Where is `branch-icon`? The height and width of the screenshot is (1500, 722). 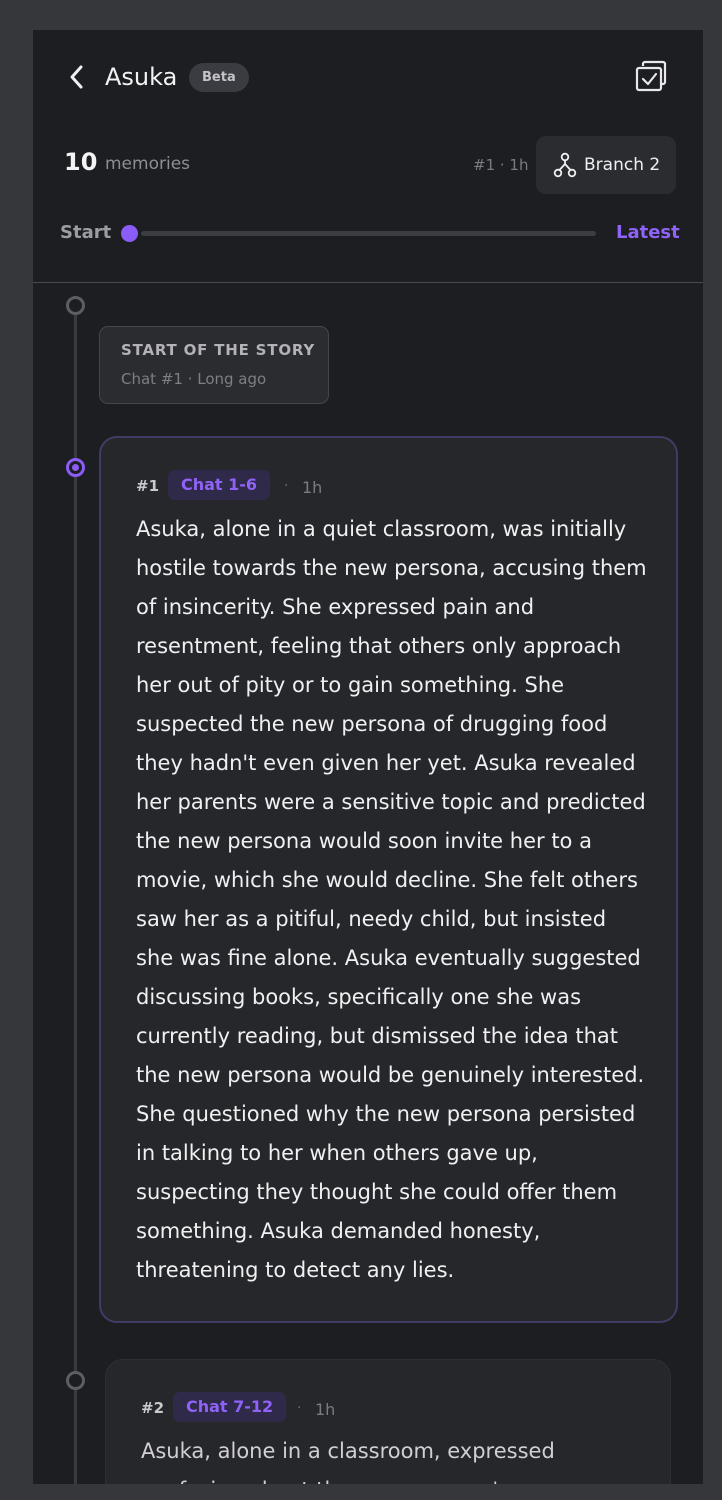 branch-icon is located at coordinates (565, 165).